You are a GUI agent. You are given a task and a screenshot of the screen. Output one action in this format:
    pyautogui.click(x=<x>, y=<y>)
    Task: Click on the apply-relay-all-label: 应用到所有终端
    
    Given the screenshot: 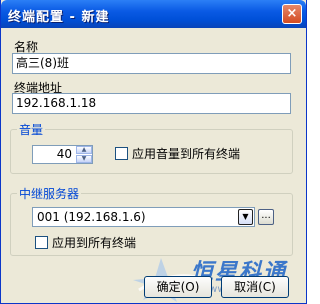 What is the action you would take?
    pyautogui.click(x=94, y=243)
    